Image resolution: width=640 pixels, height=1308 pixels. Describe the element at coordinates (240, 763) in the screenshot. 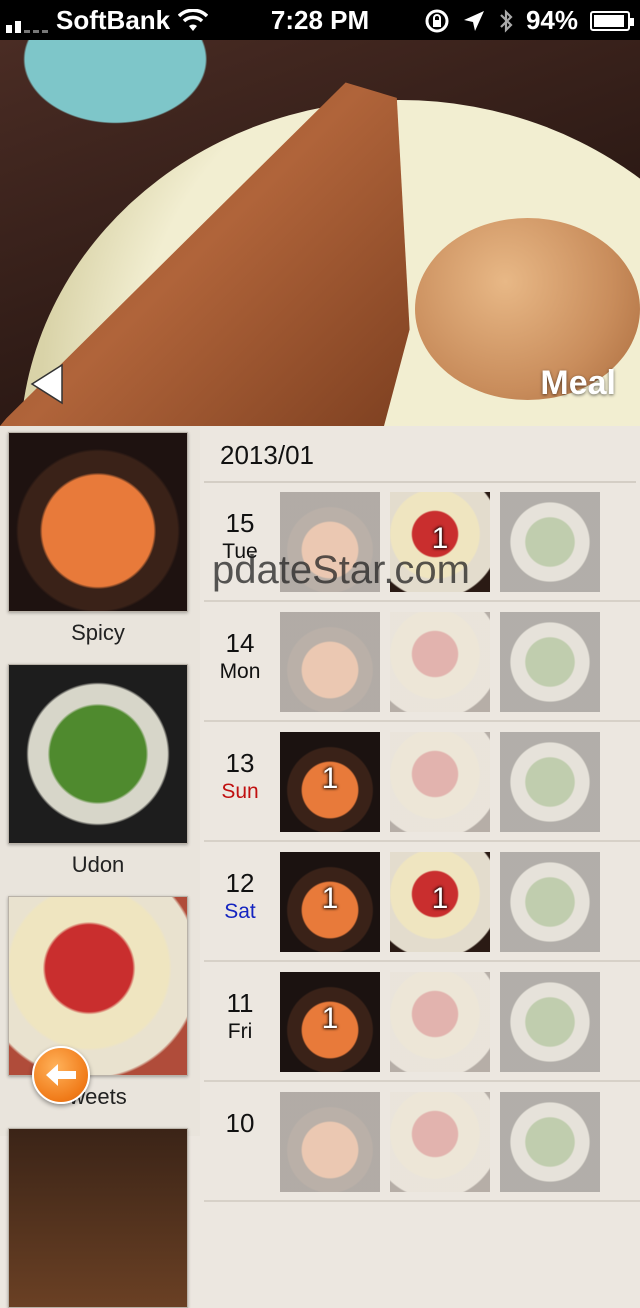

I see `day-number: 13` at that location.